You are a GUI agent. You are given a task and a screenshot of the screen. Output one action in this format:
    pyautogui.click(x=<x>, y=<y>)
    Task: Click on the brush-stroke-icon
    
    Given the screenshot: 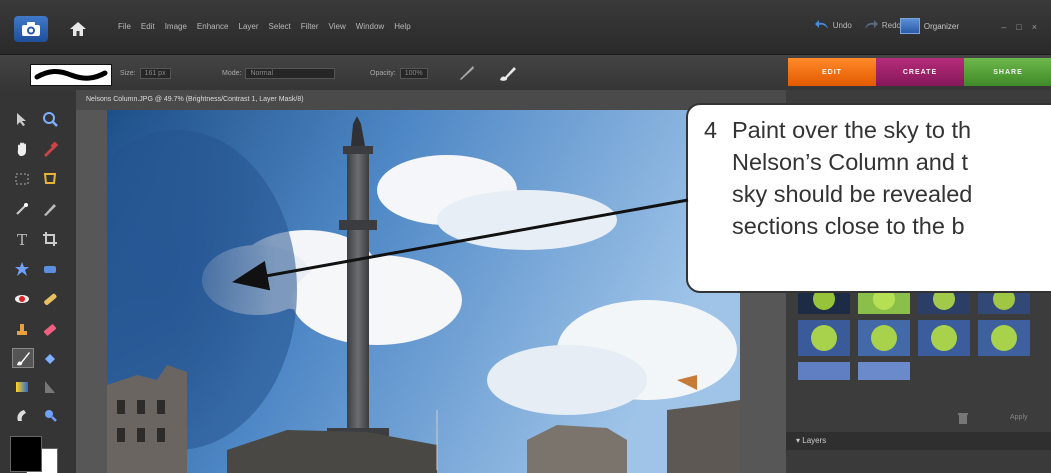 What is the action you would take?
    pyautogui.click(x=71, y=75)
    